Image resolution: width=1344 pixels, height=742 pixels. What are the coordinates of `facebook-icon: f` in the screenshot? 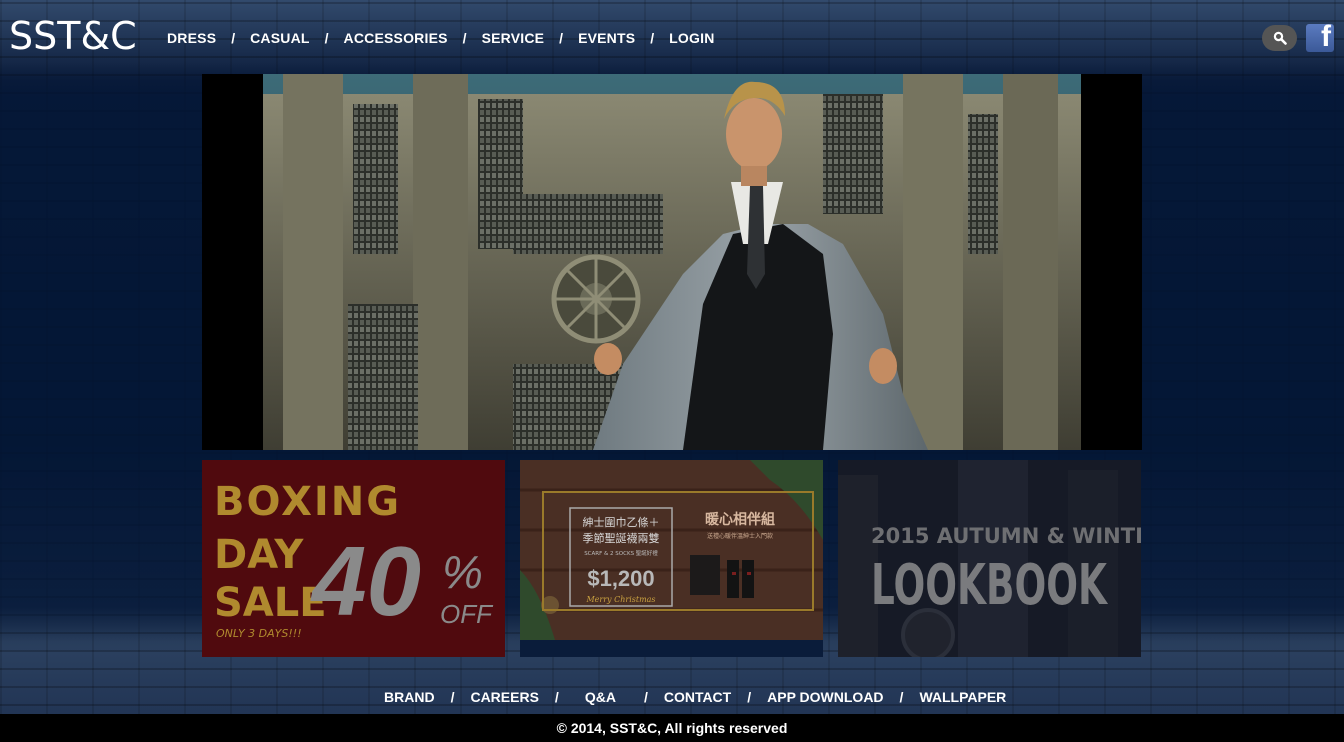 It's located at (1326, 38).